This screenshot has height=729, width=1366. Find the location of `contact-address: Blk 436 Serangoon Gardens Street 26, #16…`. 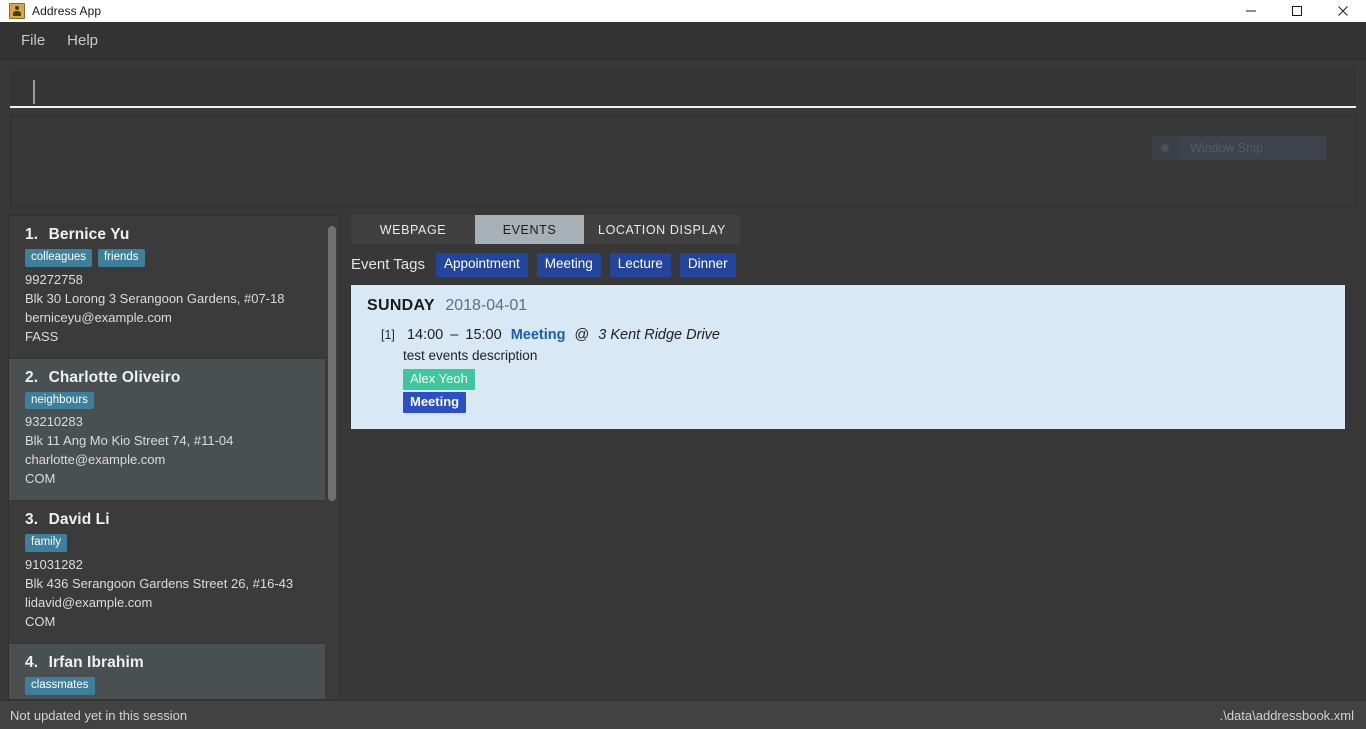

contact-address: Blk 436 Serangoon Gardens Street 26, #16… is located at coordinates (159, 583).